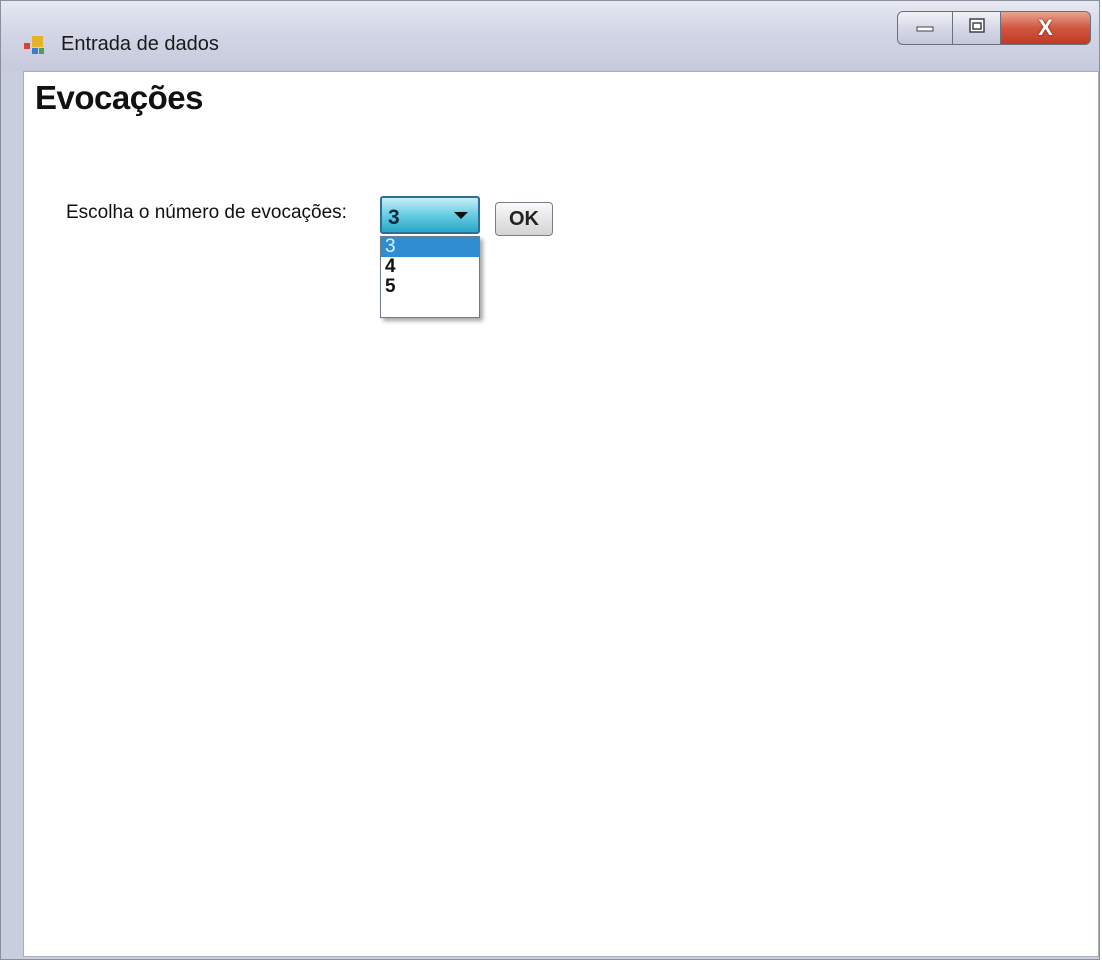 This screenshot has height=962, width=1102. Describe the element at coordinates (206, 212) in the screenshot. I see `evocations-count-label: Escolha o número de evocações:` at that location.